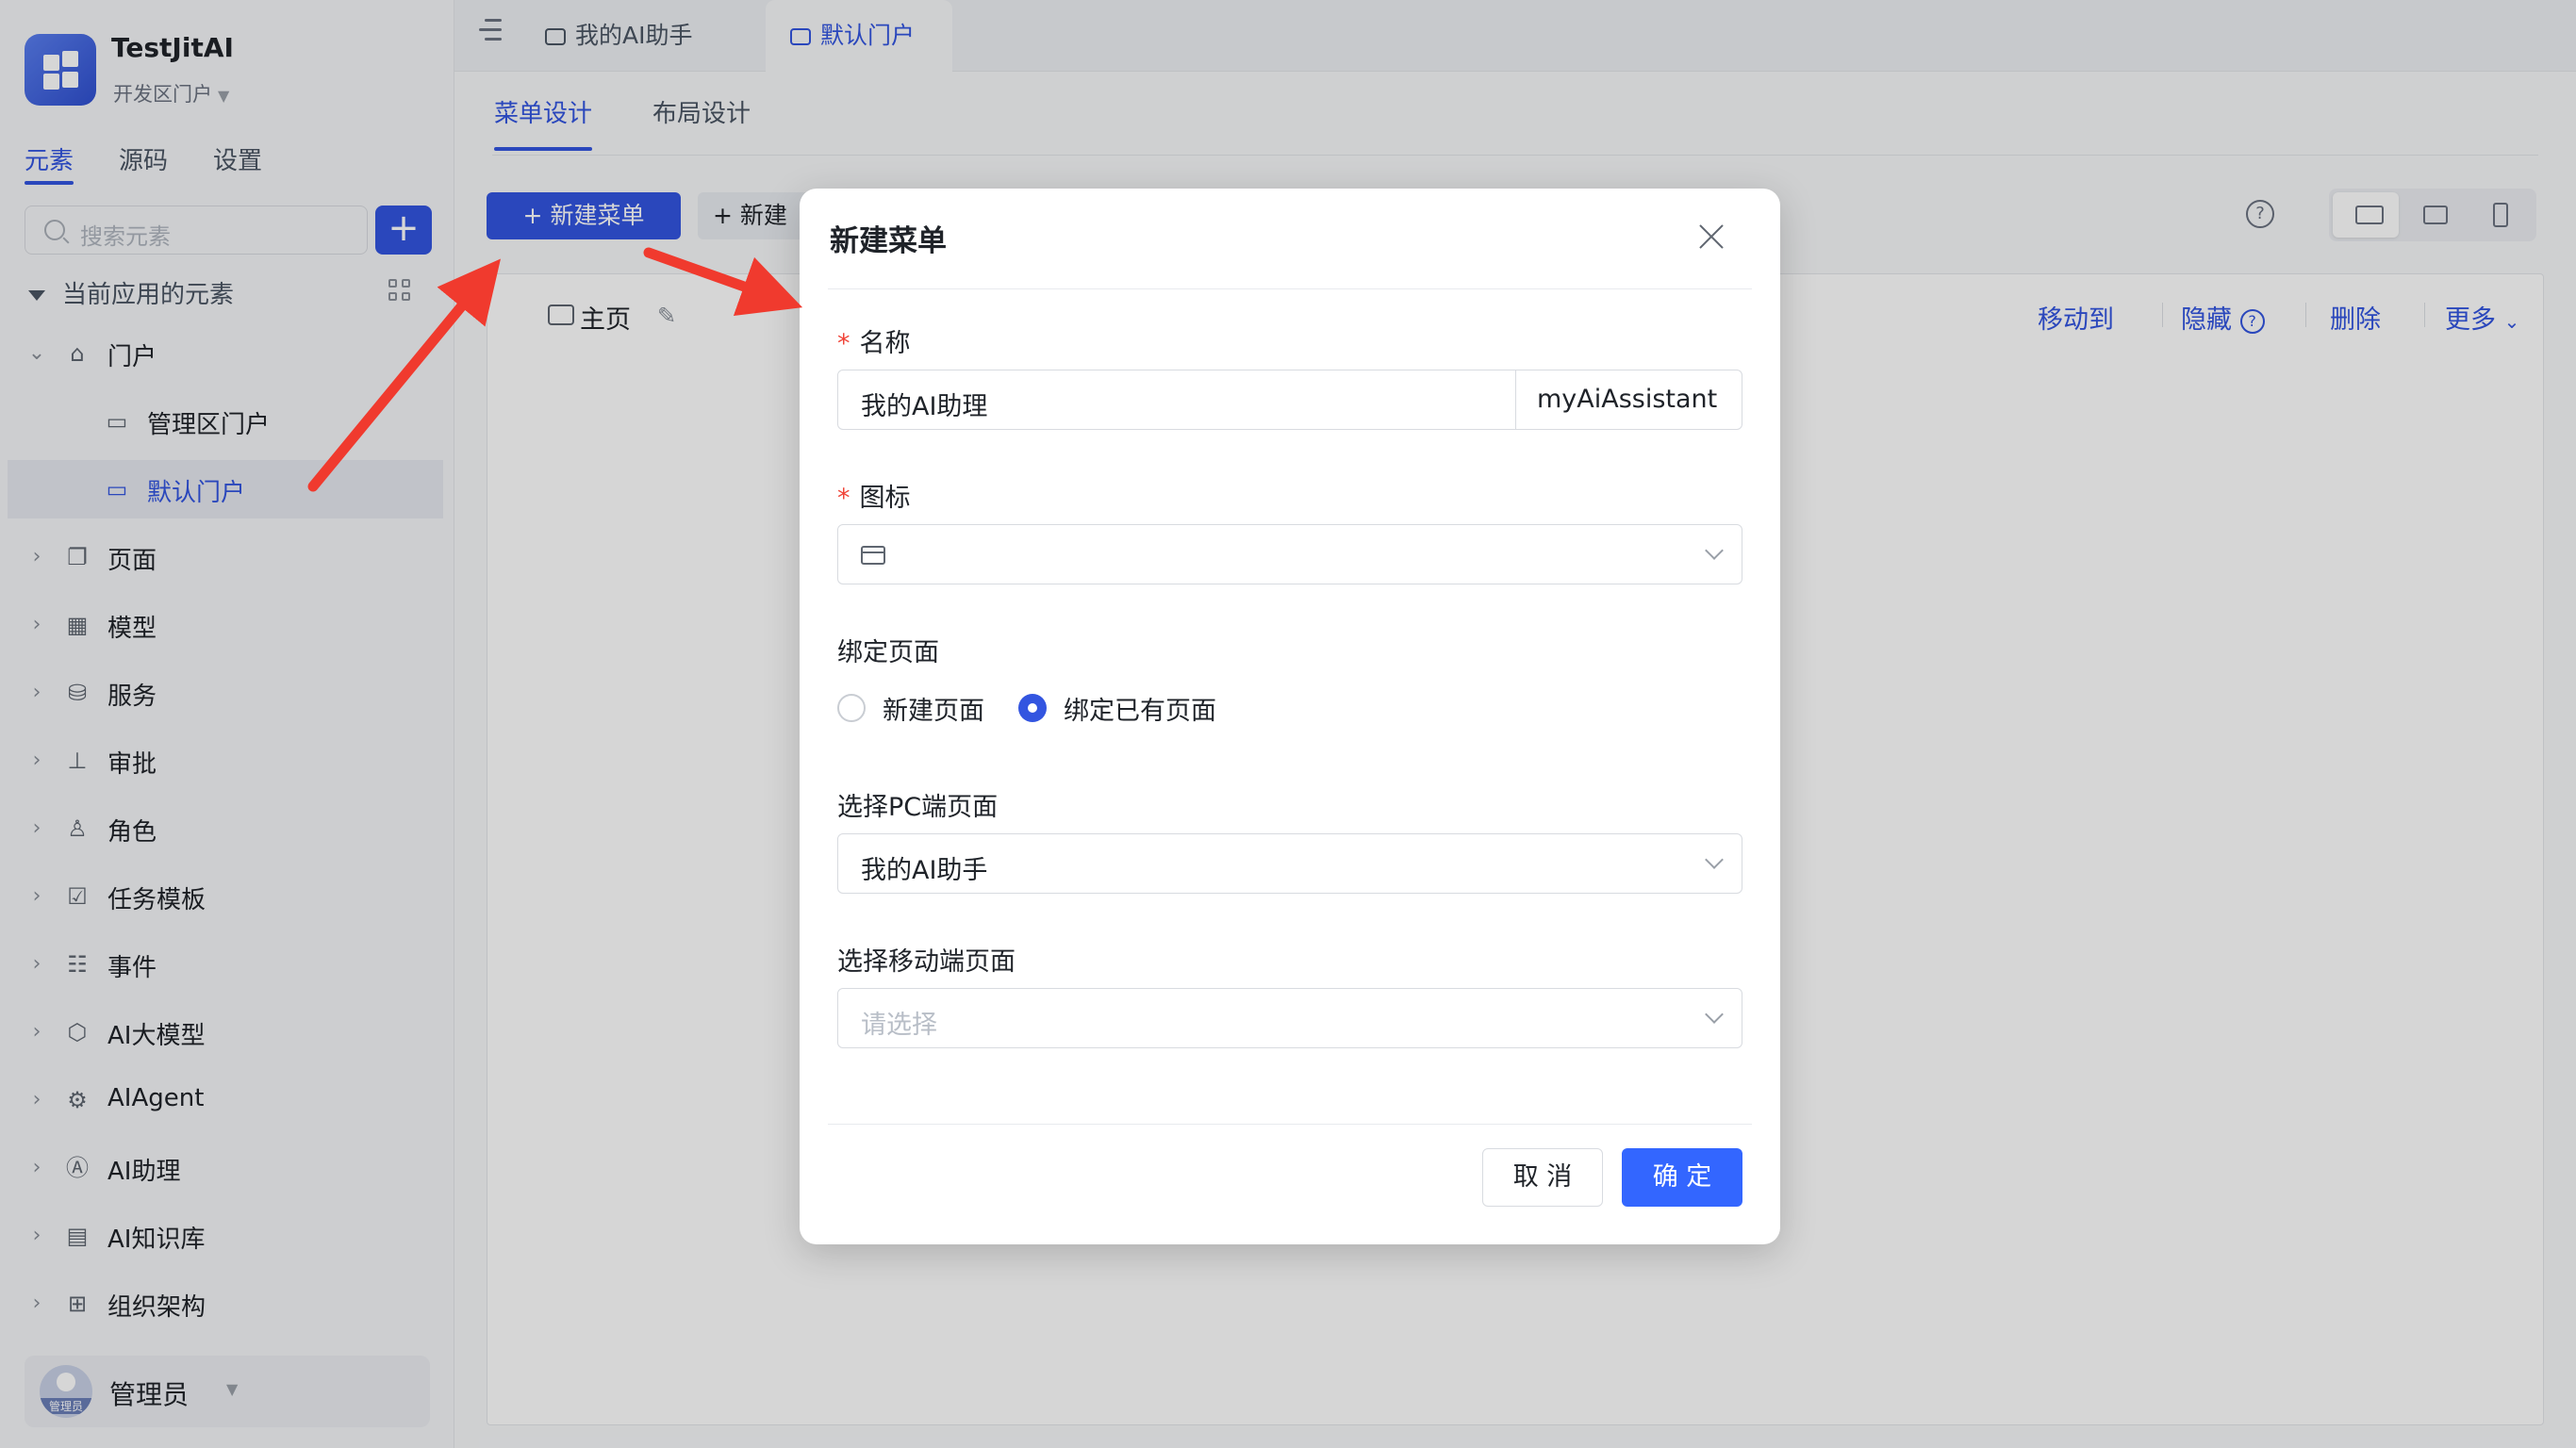 This screenshot has width=2576, height=1448. I want to click on name-value: 我的AI助理, so click(924, 406).